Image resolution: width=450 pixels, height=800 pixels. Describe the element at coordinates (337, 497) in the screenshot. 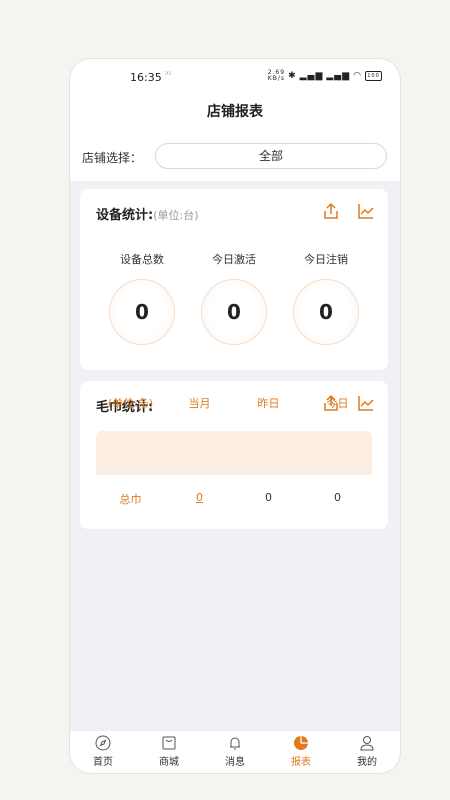

I see `table-cell-today: 0` at that location.